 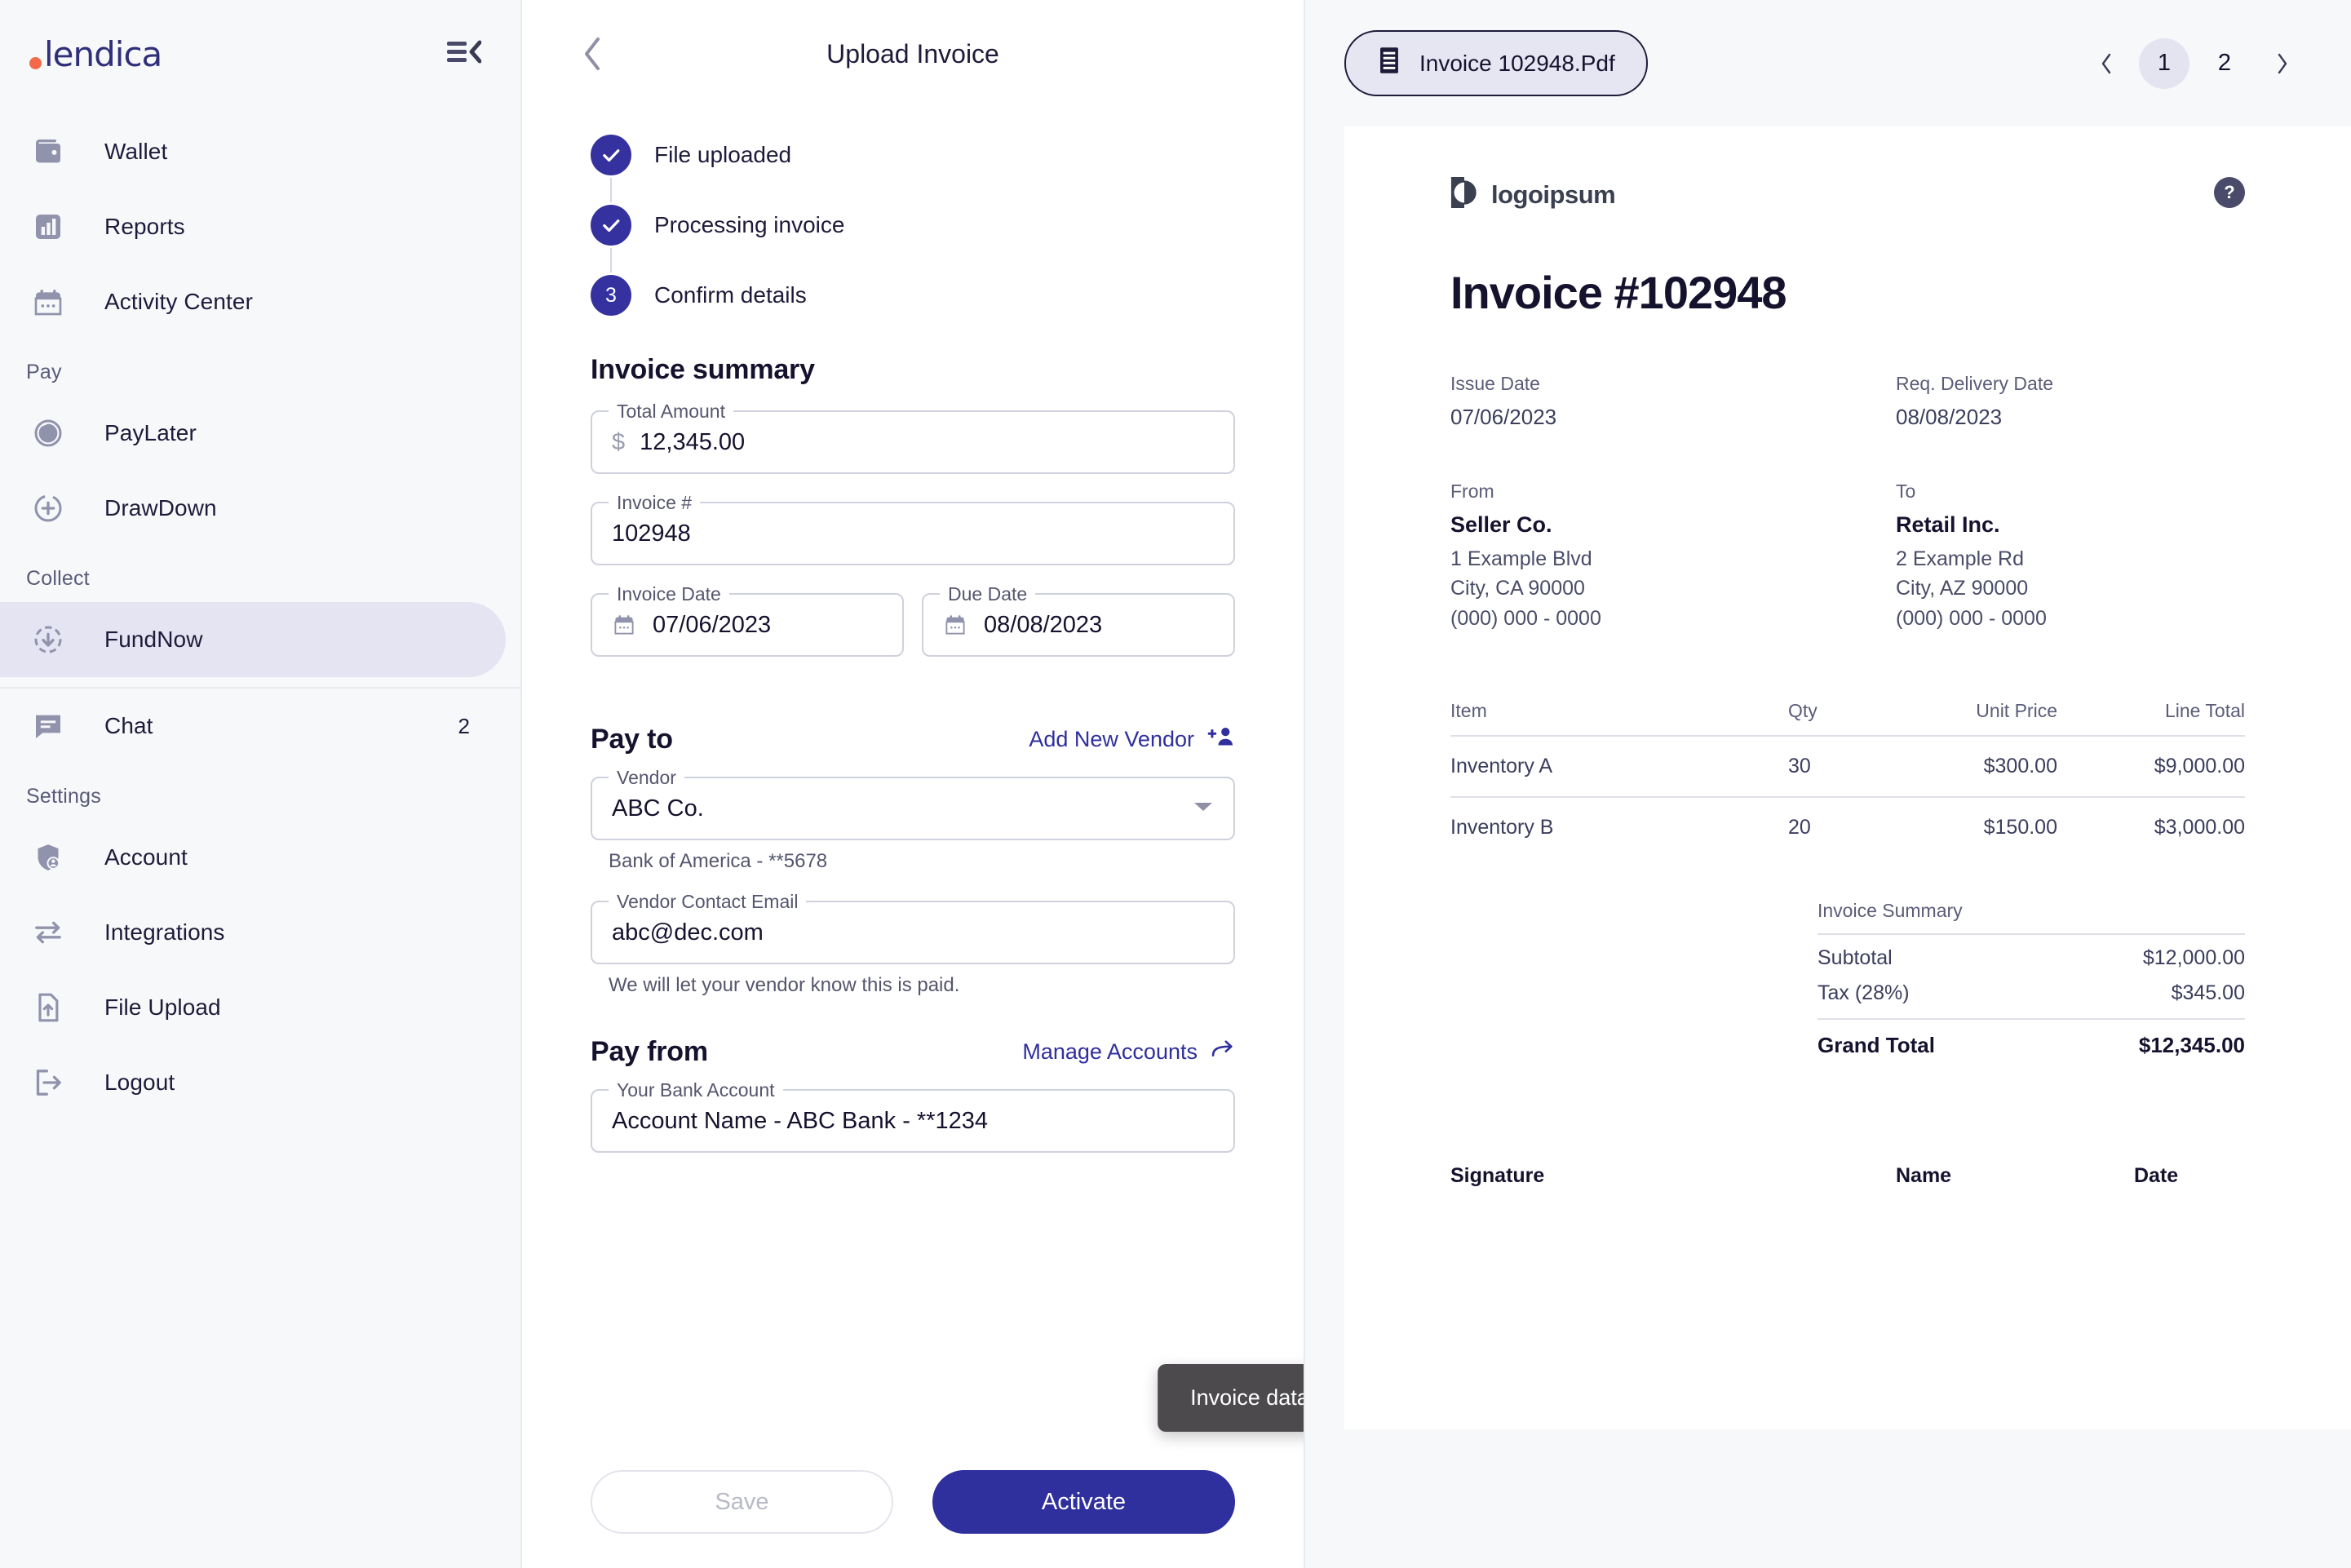 I want to click on sidebar-item-account: Account, so click(x=253, y=857).